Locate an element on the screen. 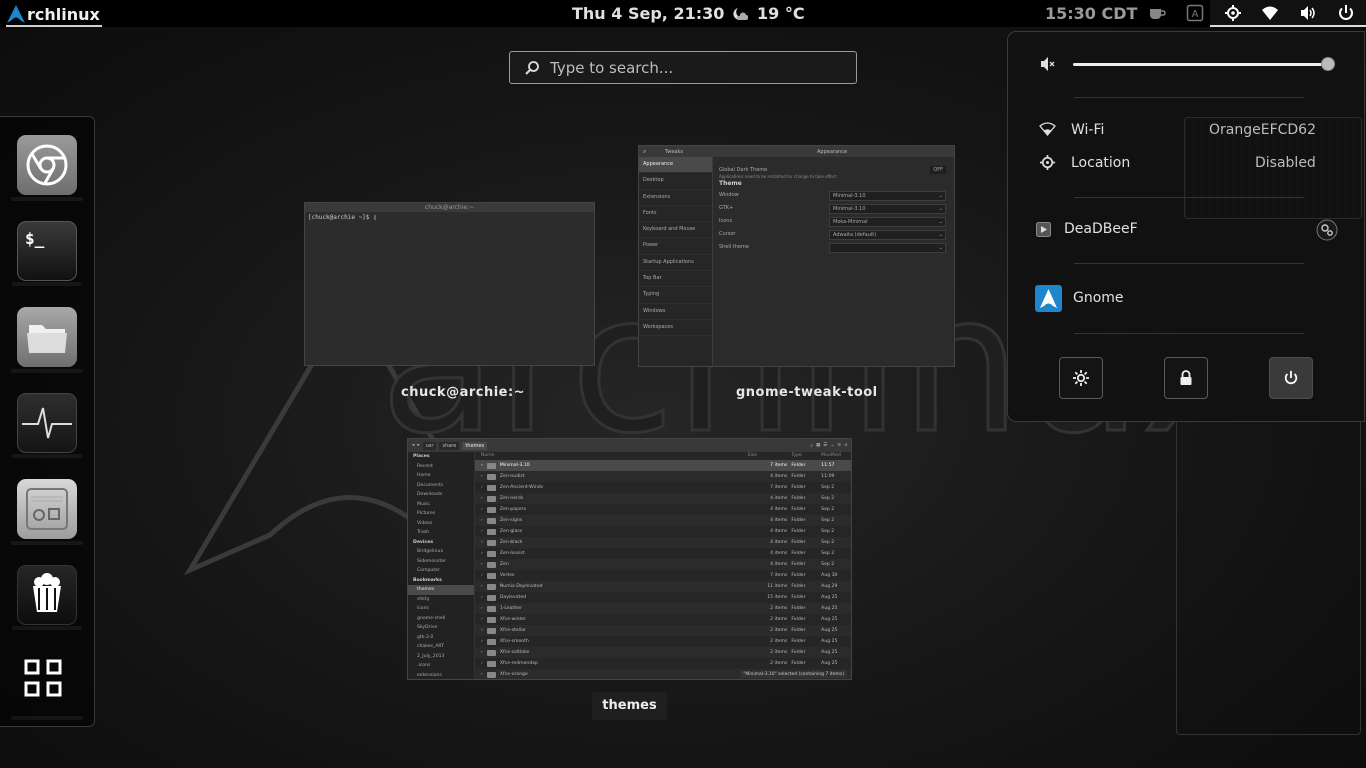  places-item: Bridgelinux is located at coordinates (441, 552).